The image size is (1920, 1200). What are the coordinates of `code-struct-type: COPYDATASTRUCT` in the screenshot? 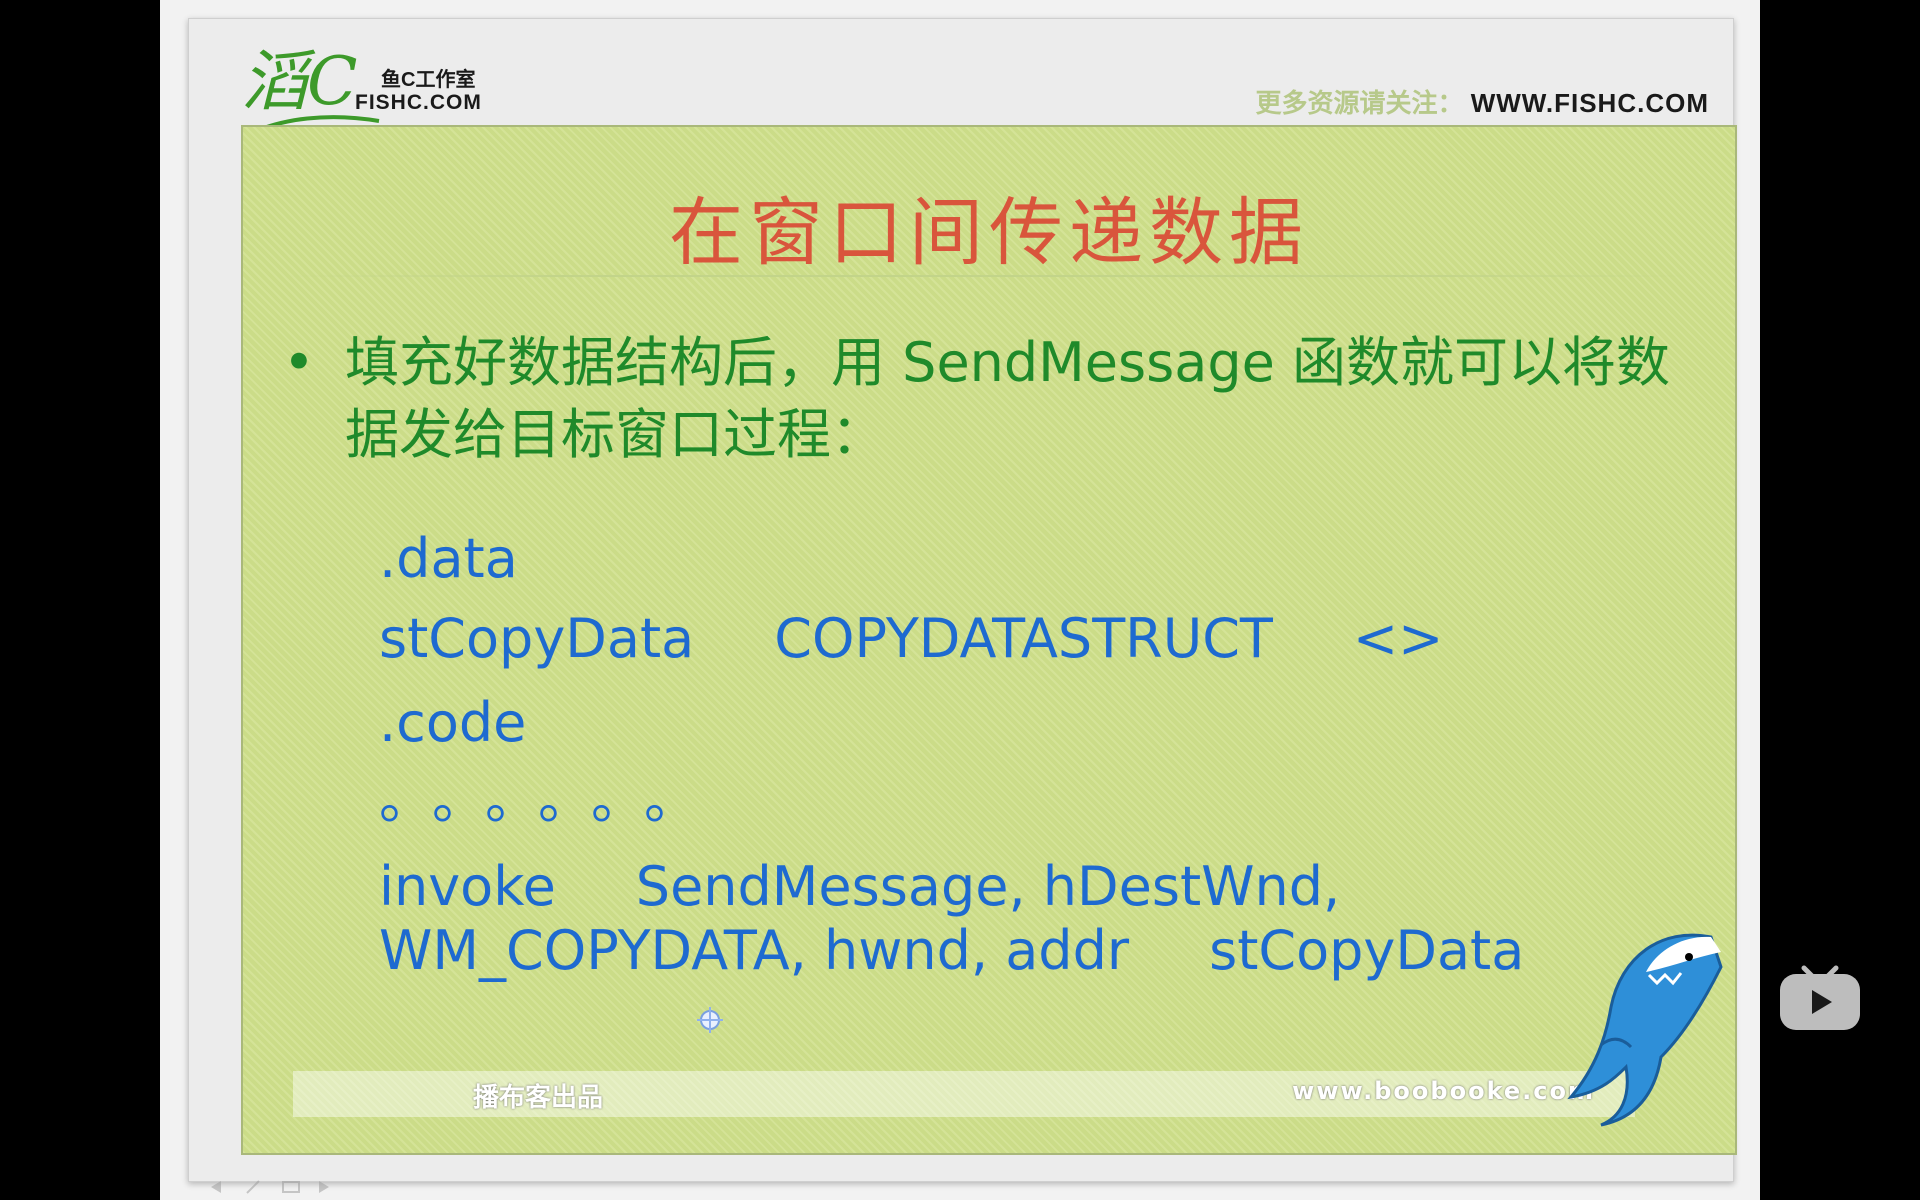 It's located at (1023, 638).